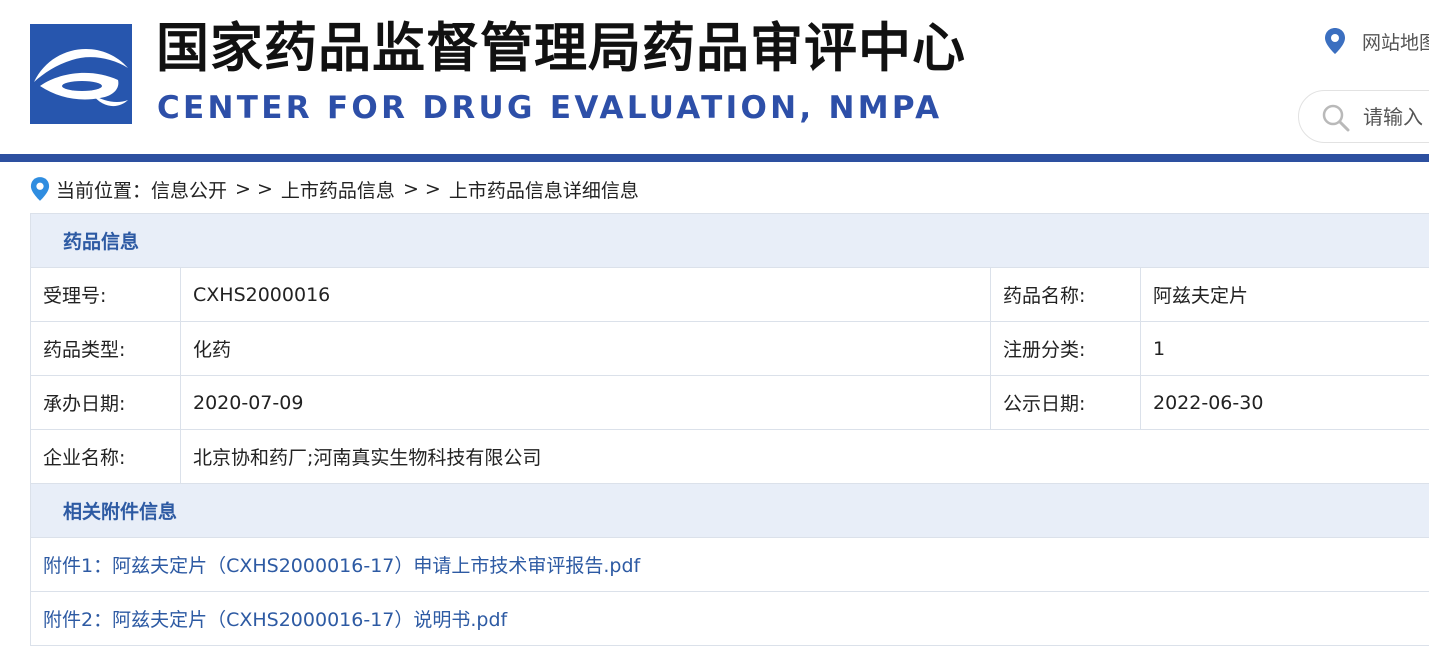 The image size is (1429, 658). Describe the element at coordinates (550, 108) in the screenshot. I see `site-title-en: CENTER FOR DRUG EVALUATION, NMPA` at that location.